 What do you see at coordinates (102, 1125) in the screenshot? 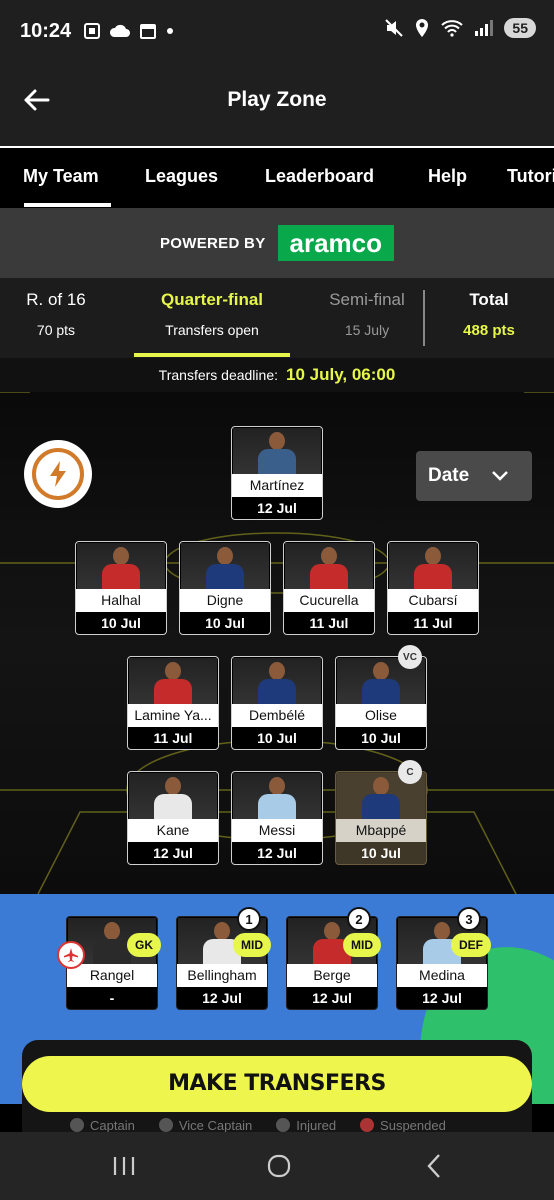
I see `legend-captain: Captain` at bounding box center [102, 1125].